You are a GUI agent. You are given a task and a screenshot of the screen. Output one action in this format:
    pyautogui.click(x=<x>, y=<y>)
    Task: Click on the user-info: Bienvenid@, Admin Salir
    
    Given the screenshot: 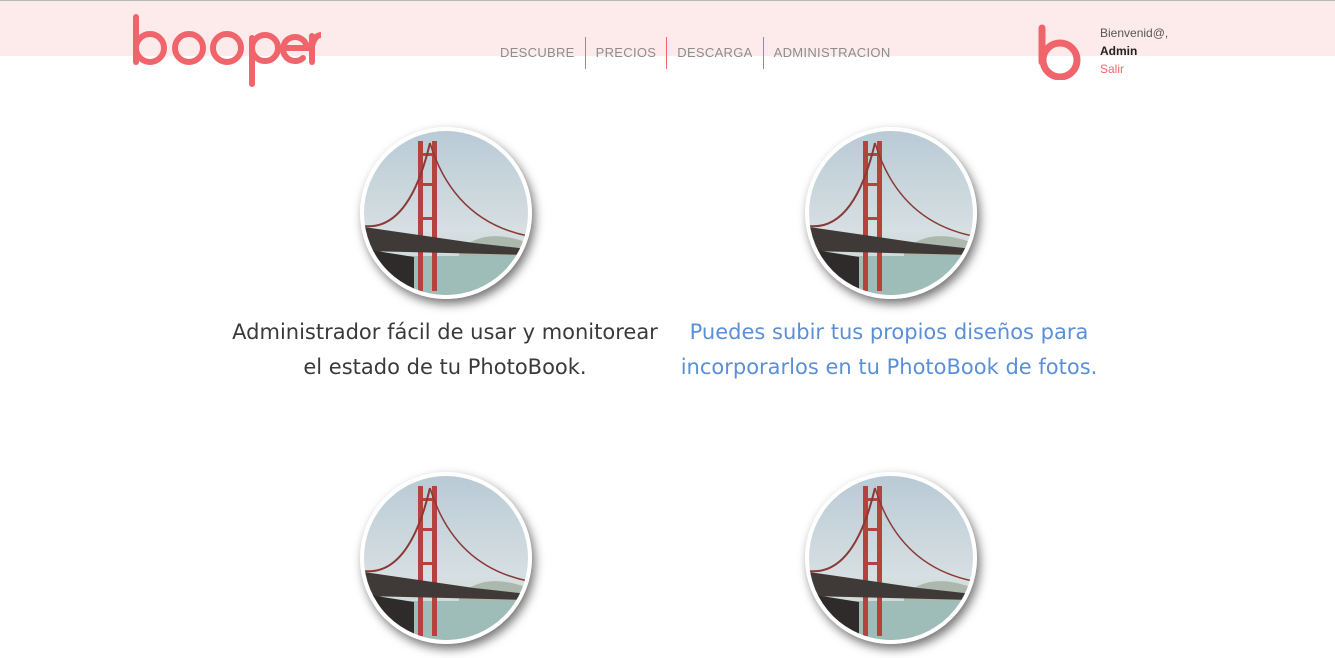 What is the action you would take?
    pyautogui.click(x=1134, y=51)
    